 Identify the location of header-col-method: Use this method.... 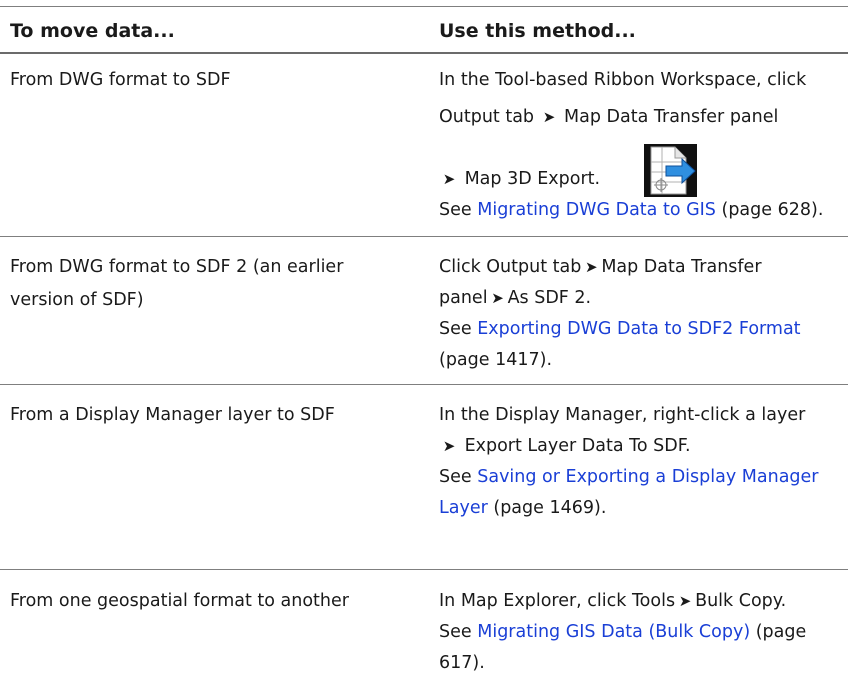
(537, 31).